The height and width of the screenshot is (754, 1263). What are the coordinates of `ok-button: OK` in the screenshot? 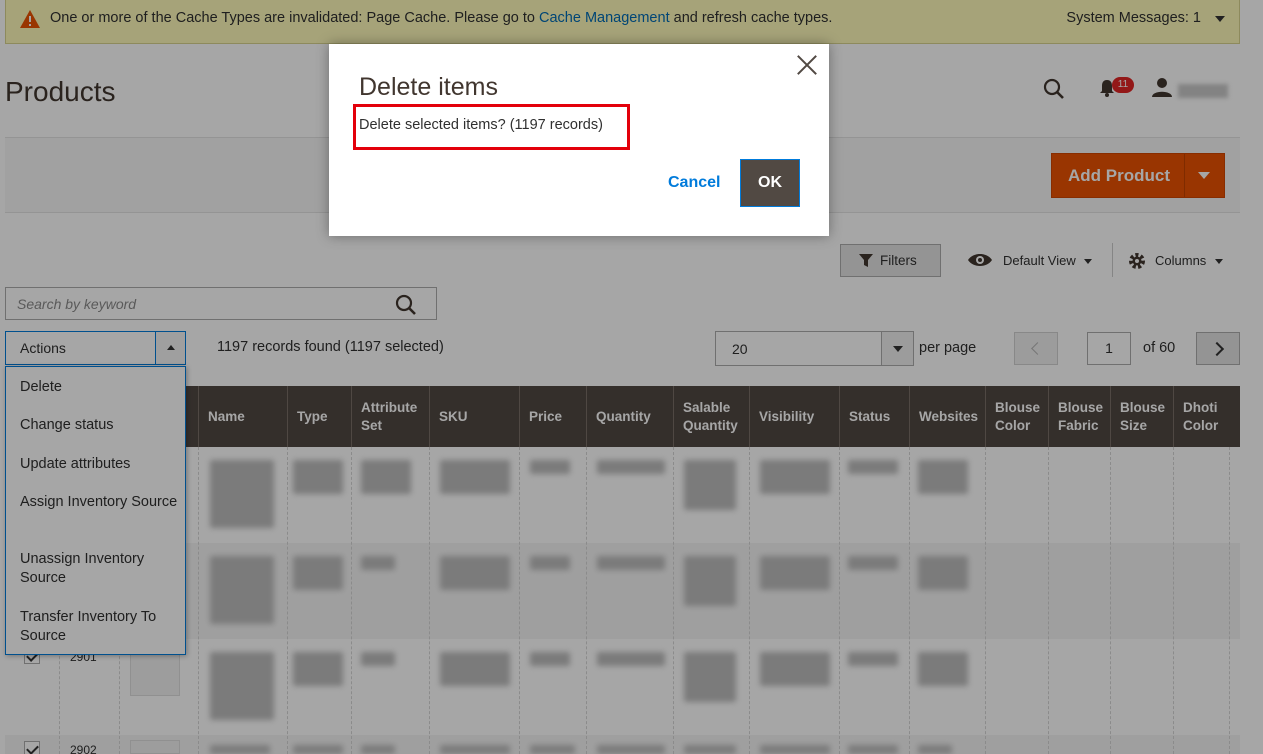 It's located at (770, 183).